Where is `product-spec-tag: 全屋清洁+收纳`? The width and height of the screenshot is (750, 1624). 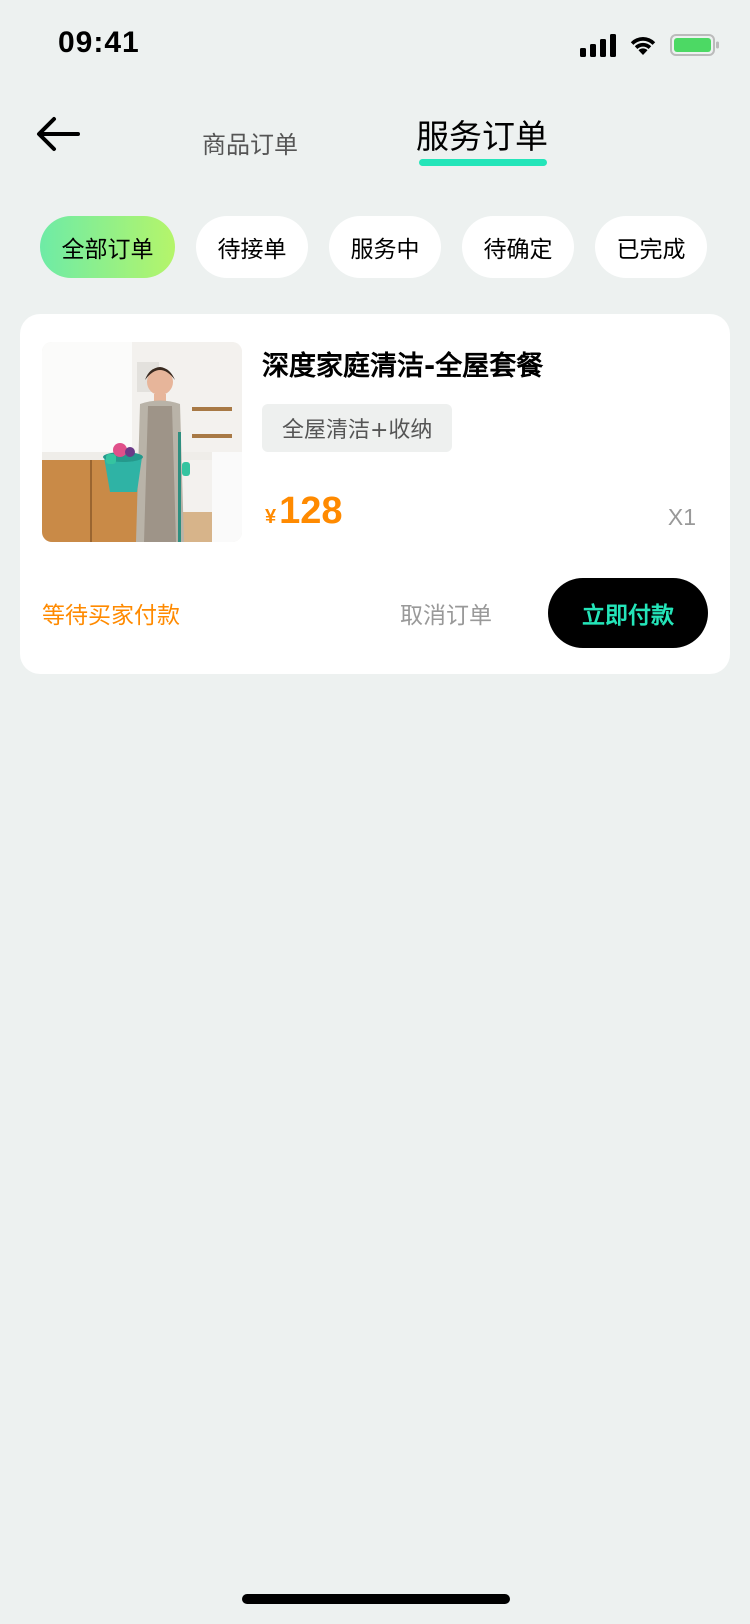
product-spec-tag: 全屋清洁+收纳 is located at coordinates (357, 428).